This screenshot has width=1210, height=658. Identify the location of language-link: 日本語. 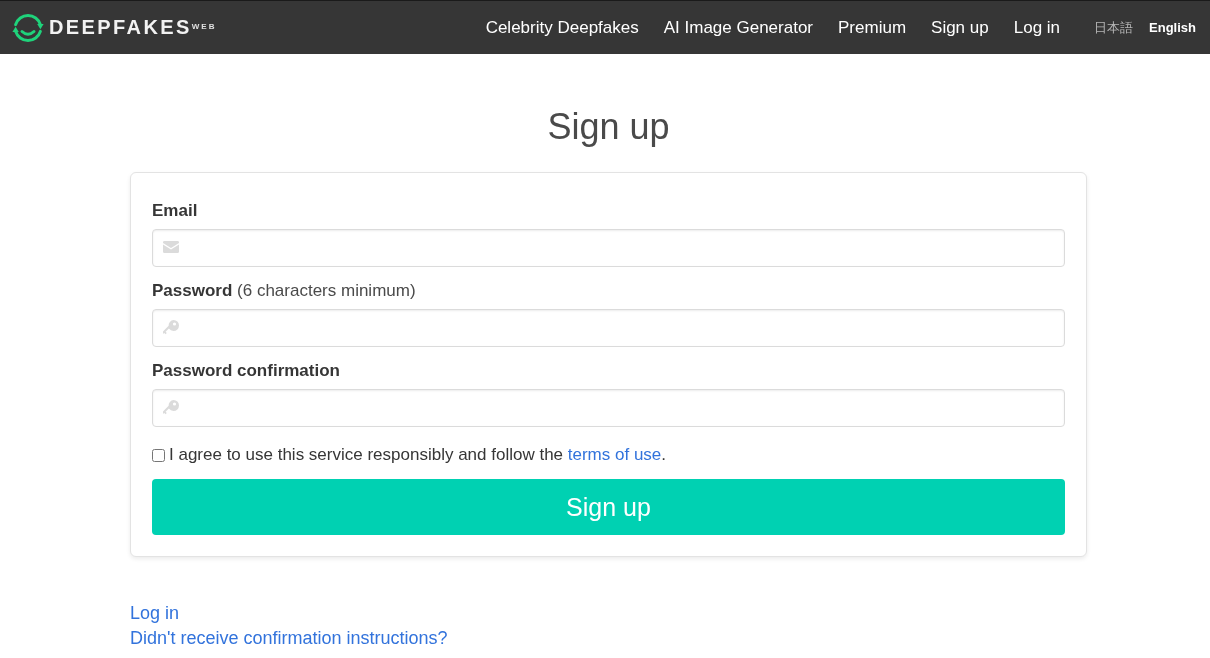
(1114, 27).